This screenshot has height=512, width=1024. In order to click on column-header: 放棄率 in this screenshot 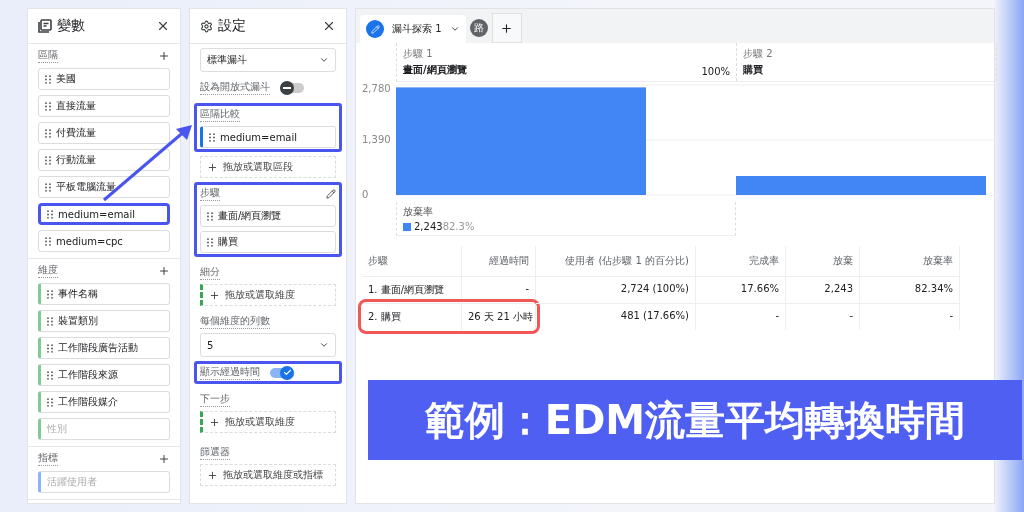, I will do `click(910, 261)`.